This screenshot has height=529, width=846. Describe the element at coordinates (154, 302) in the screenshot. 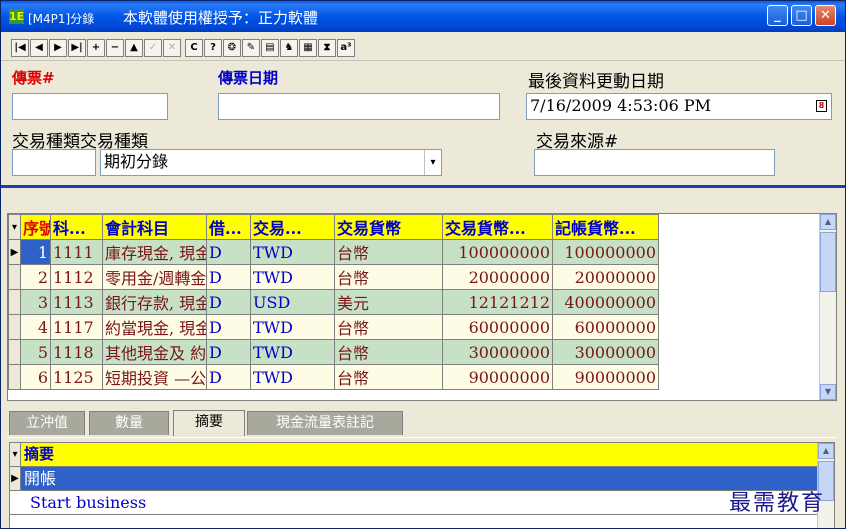

I see `cell-account-name: 銀行存款, 現金及約當` at that location.